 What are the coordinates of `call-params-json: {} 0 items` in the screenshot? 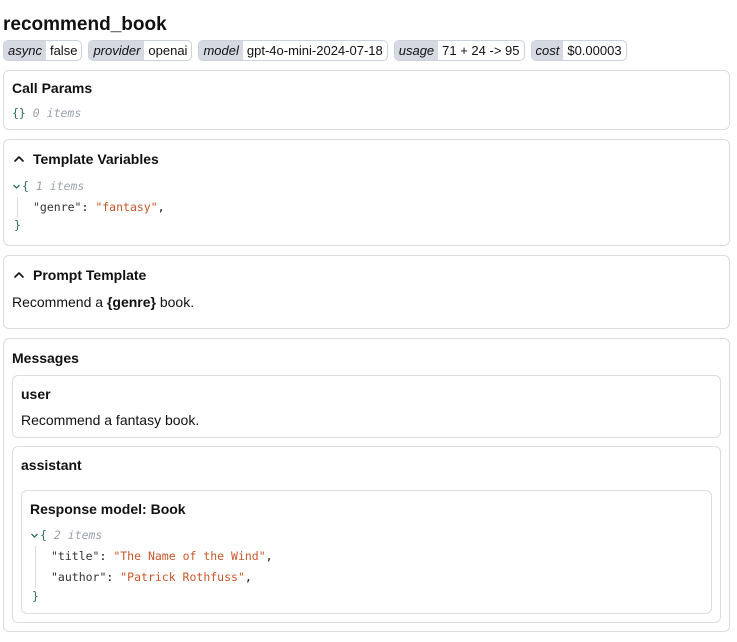 It's located at (366, 113).